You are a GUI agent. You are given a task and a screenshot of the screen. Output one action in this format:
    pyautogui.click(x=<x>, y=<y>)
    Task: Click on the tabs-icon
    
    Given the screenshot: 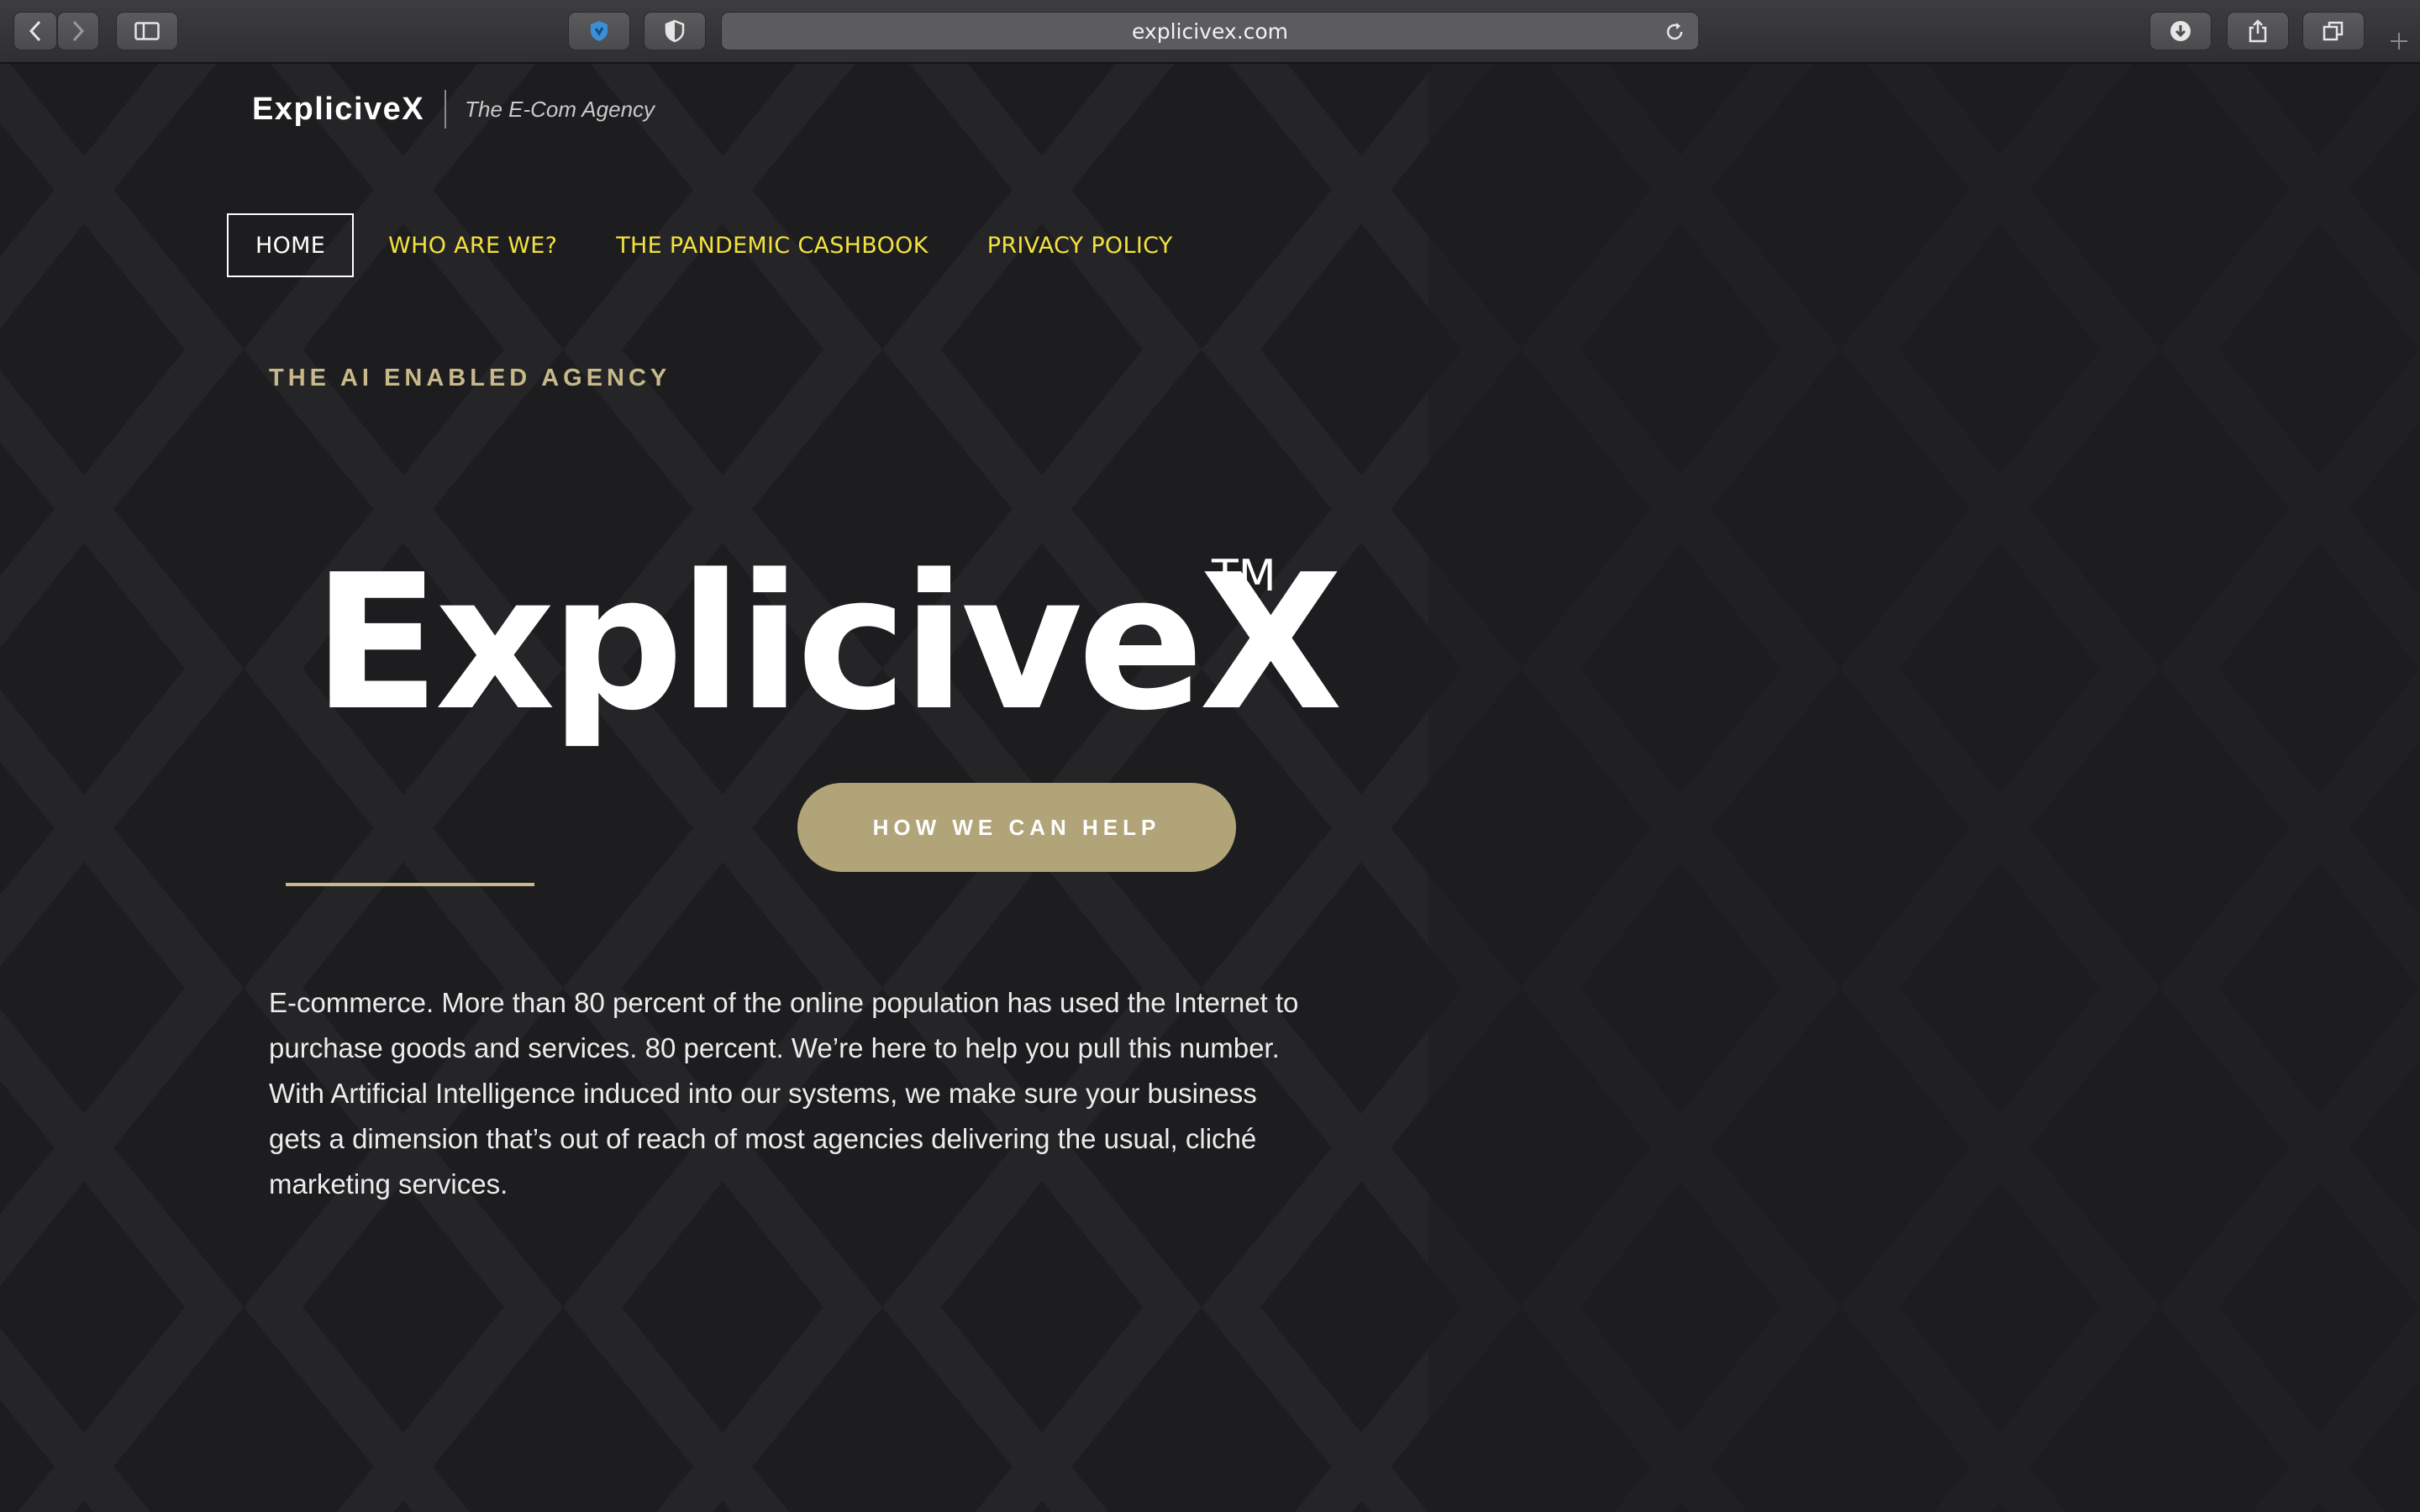 What is the action you would take?
    pyautogui.click(x=2333, y=31)
    